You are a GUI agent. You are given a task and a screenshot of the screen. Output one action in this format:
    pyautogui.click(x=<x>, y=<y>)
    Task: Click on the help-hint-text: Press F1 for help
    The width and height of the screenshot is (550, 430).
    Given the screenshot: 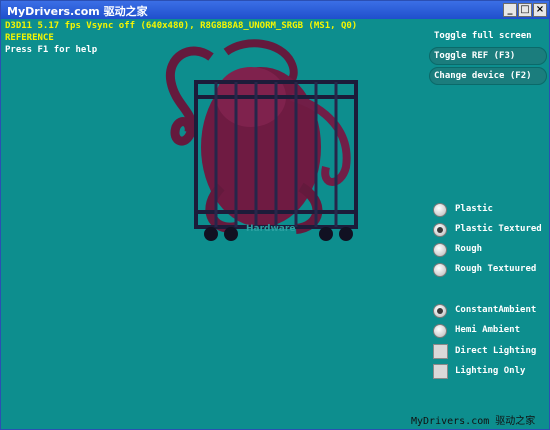 What is the action you would take?
    pyautogui.click(x=51, y=50)
    